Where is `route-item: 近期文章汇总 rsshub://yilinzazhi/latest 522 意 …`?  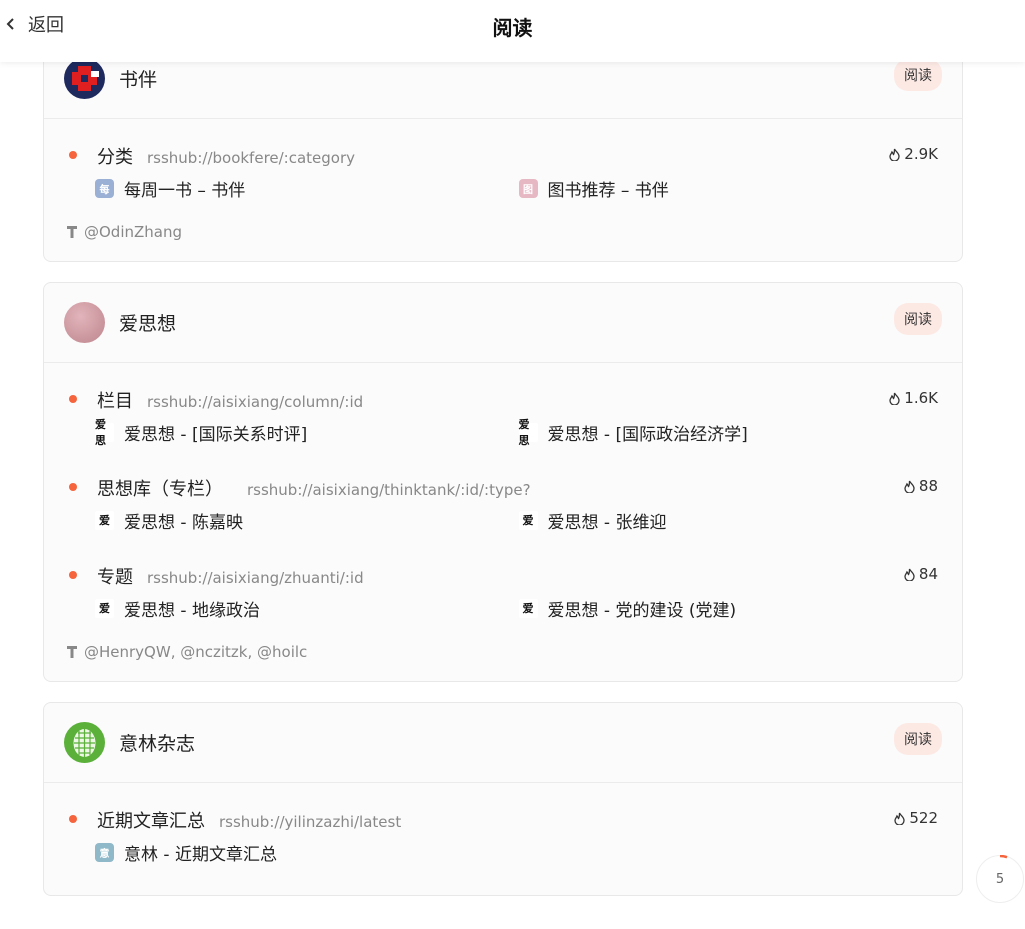
route-item: 近期文章汇总 rsshub://yilinzazhi/latest 522 意 … is located at coordinates (504, 836).